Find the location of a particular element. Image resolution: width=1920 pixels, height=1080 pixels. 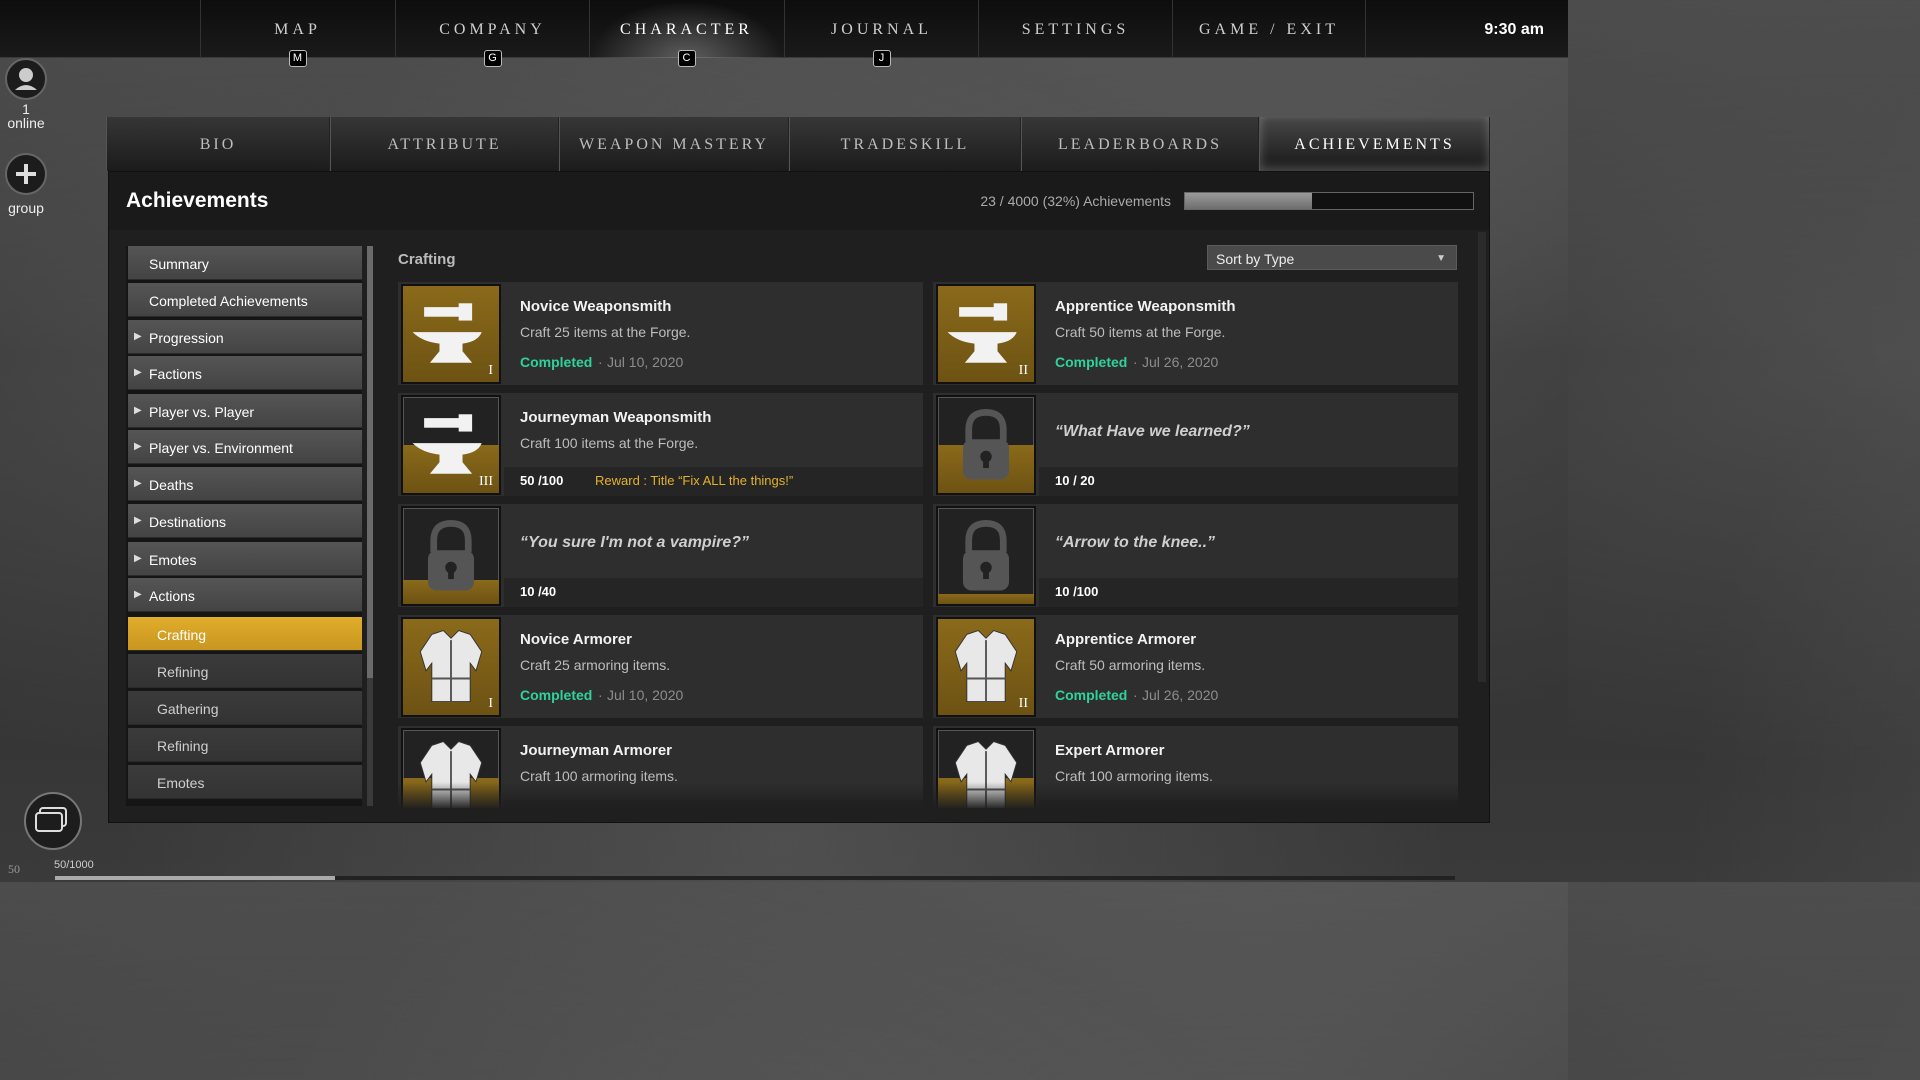

category-item: Summary is located at coordinates (245, 263).